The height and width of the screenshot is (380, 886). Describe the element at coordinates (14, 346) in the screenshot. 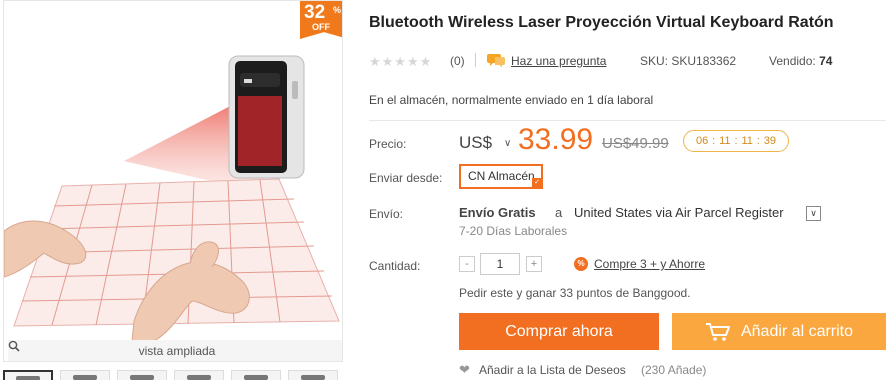

I see `magnifier-icon` at that location.